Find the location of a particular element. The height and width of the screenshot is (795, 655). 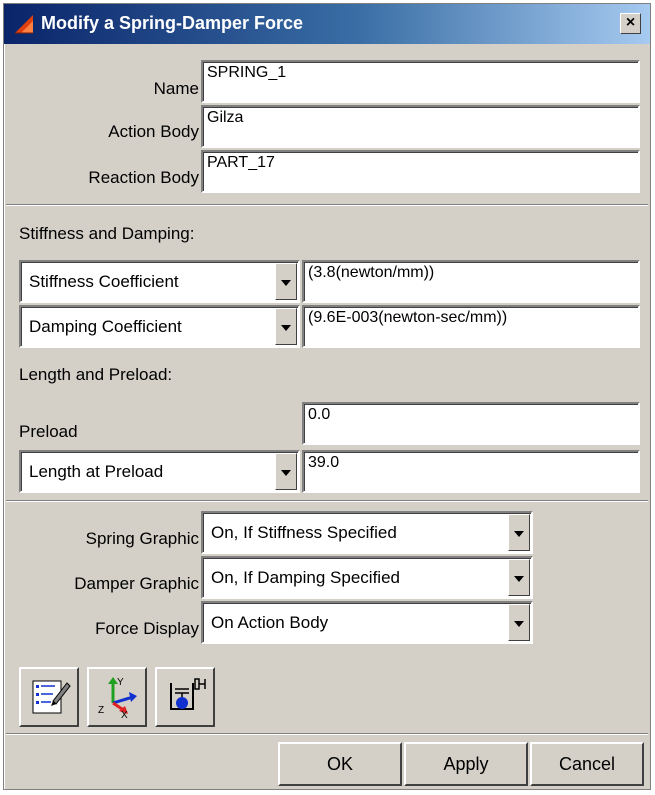

name-label: Name is located at coordinates (176, 88).